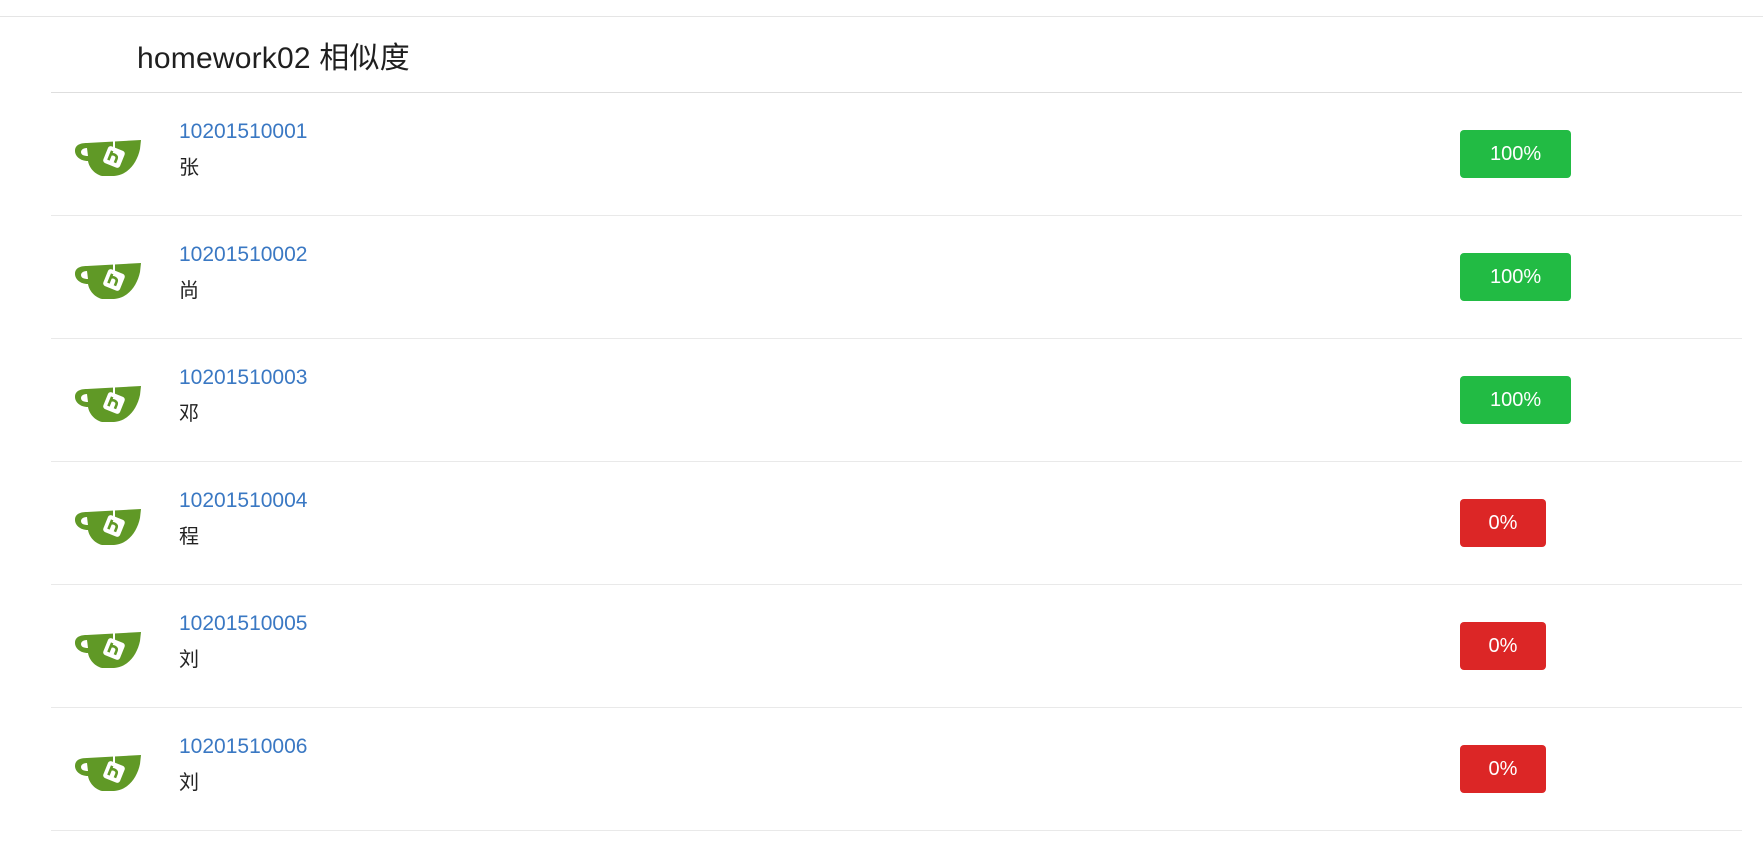  What do you see at coordinates (189, 537) in the screenshot?
I see `student-name: 程` at bounding box center [189, 537].